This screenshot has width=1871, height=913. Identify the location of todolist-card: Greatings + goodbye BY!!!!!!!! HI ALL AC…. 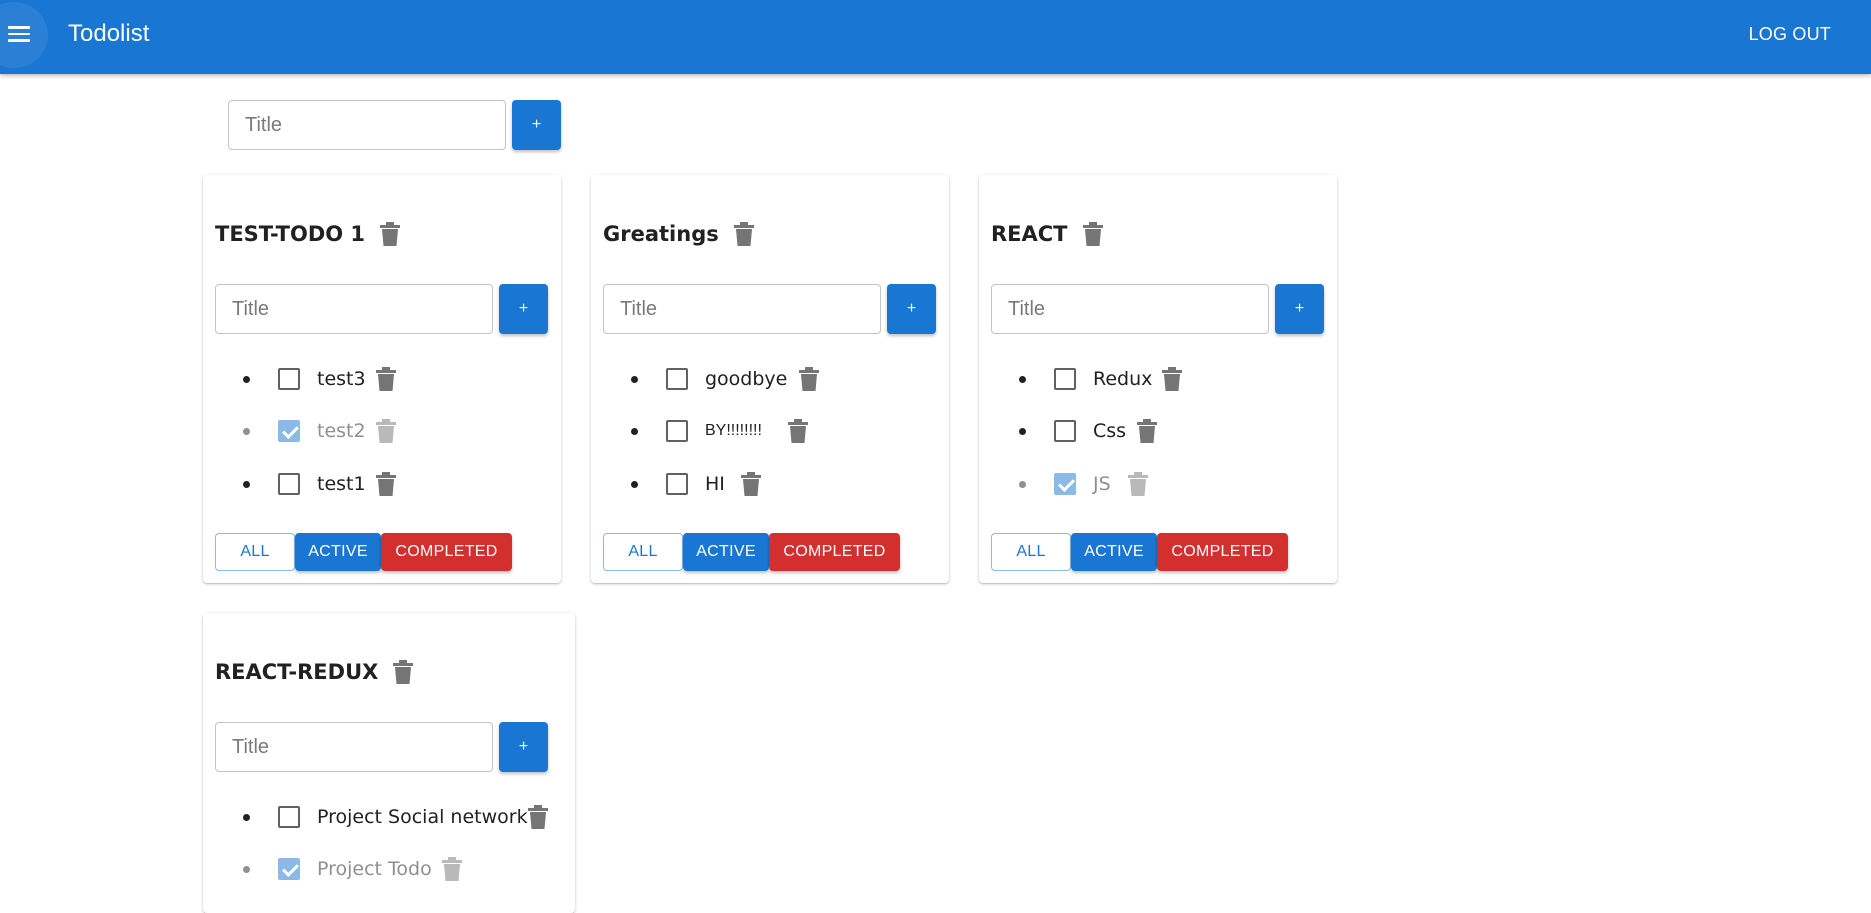
(770, 379).